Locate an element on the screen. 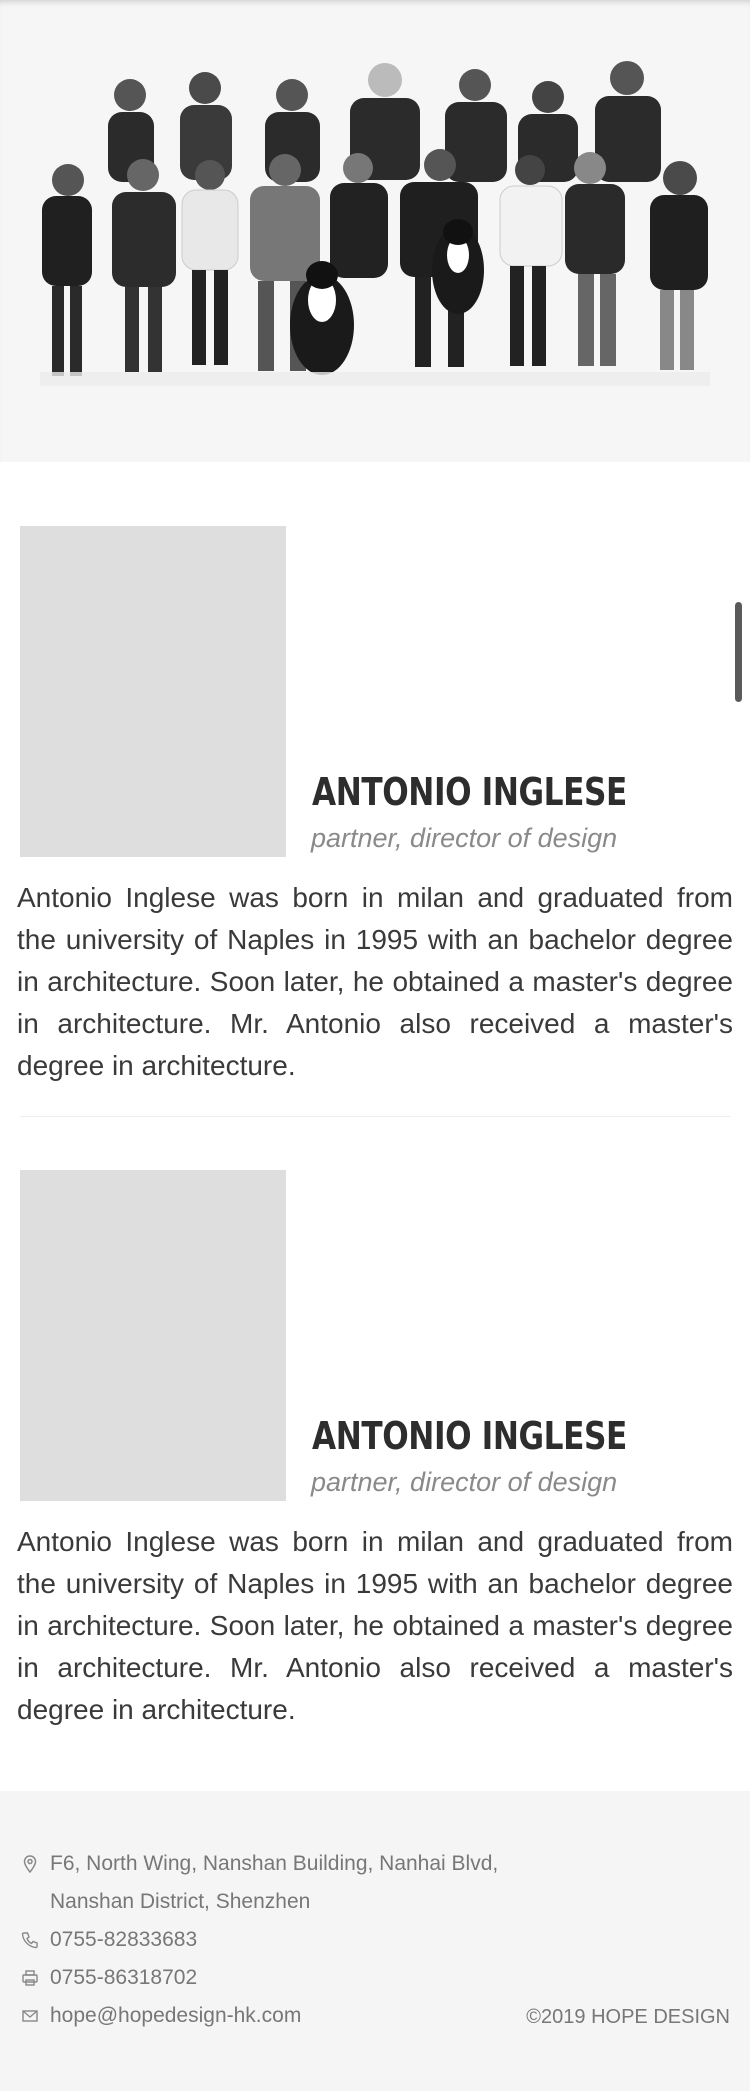 Image resolution: width=750 pixels, height=2091 pixels. fax-icon is located at coordinates (30, 1978).